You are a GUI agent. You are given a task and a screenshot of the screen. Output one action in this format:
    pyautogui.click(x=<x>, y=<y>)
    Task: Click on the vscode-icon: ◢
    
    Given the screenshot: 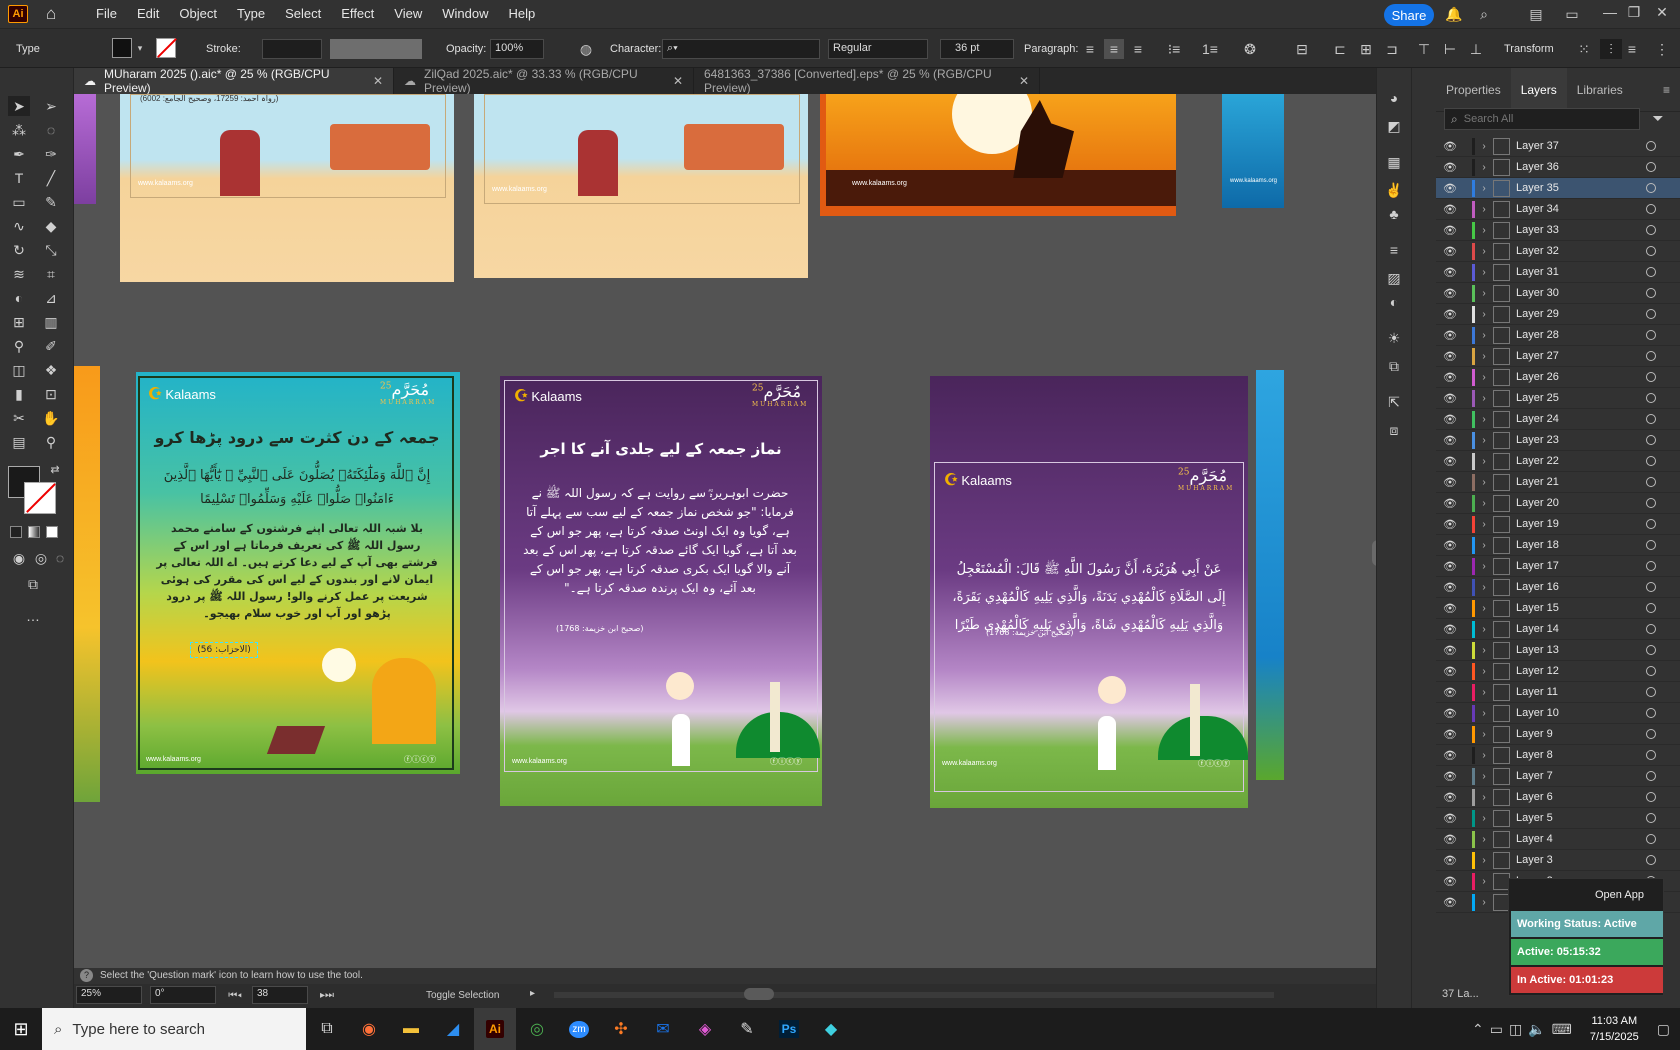 What is the action you would take?
    pyautogui.click(x=453, y=1029)
    